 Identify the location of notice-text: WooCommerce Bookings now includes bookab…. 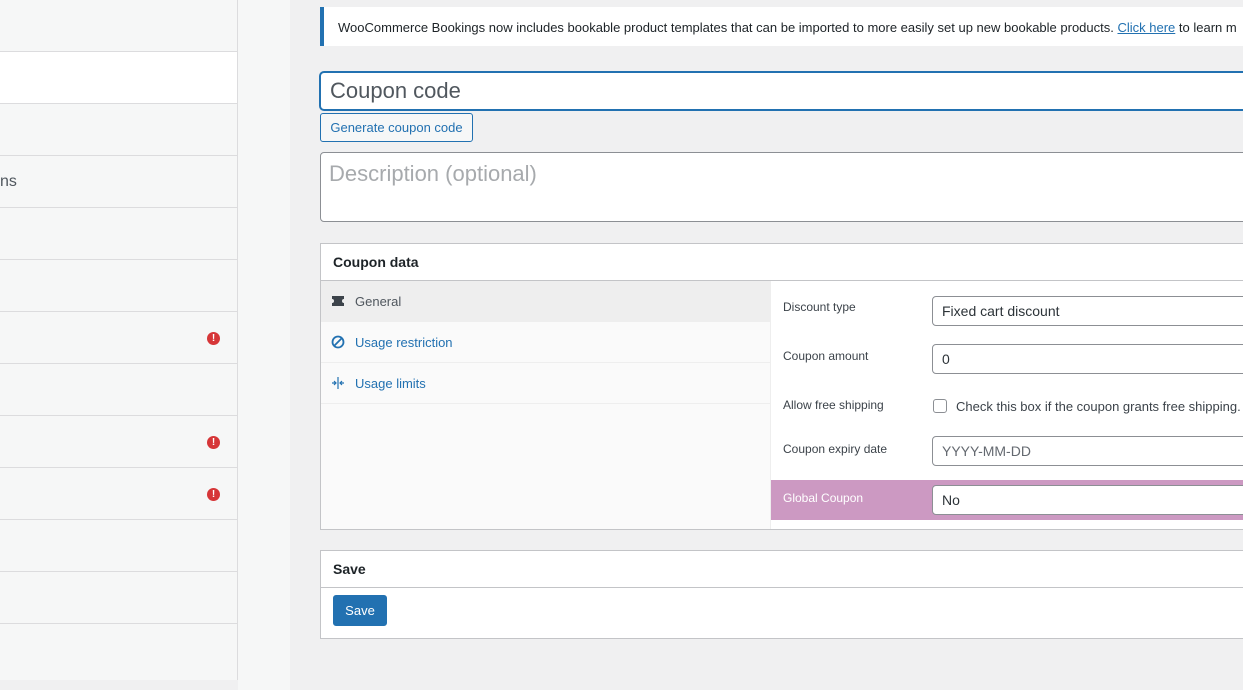
(726, 27).